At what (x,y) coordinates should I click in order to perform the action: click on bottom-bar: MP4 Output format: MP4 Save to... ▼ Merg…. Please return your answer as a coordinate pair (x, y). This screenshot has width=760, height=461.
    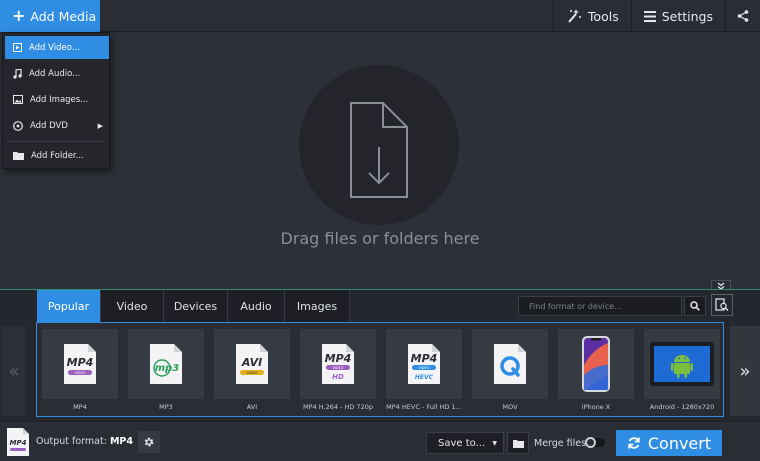
    Looking at the image, I should click on (380, 441).